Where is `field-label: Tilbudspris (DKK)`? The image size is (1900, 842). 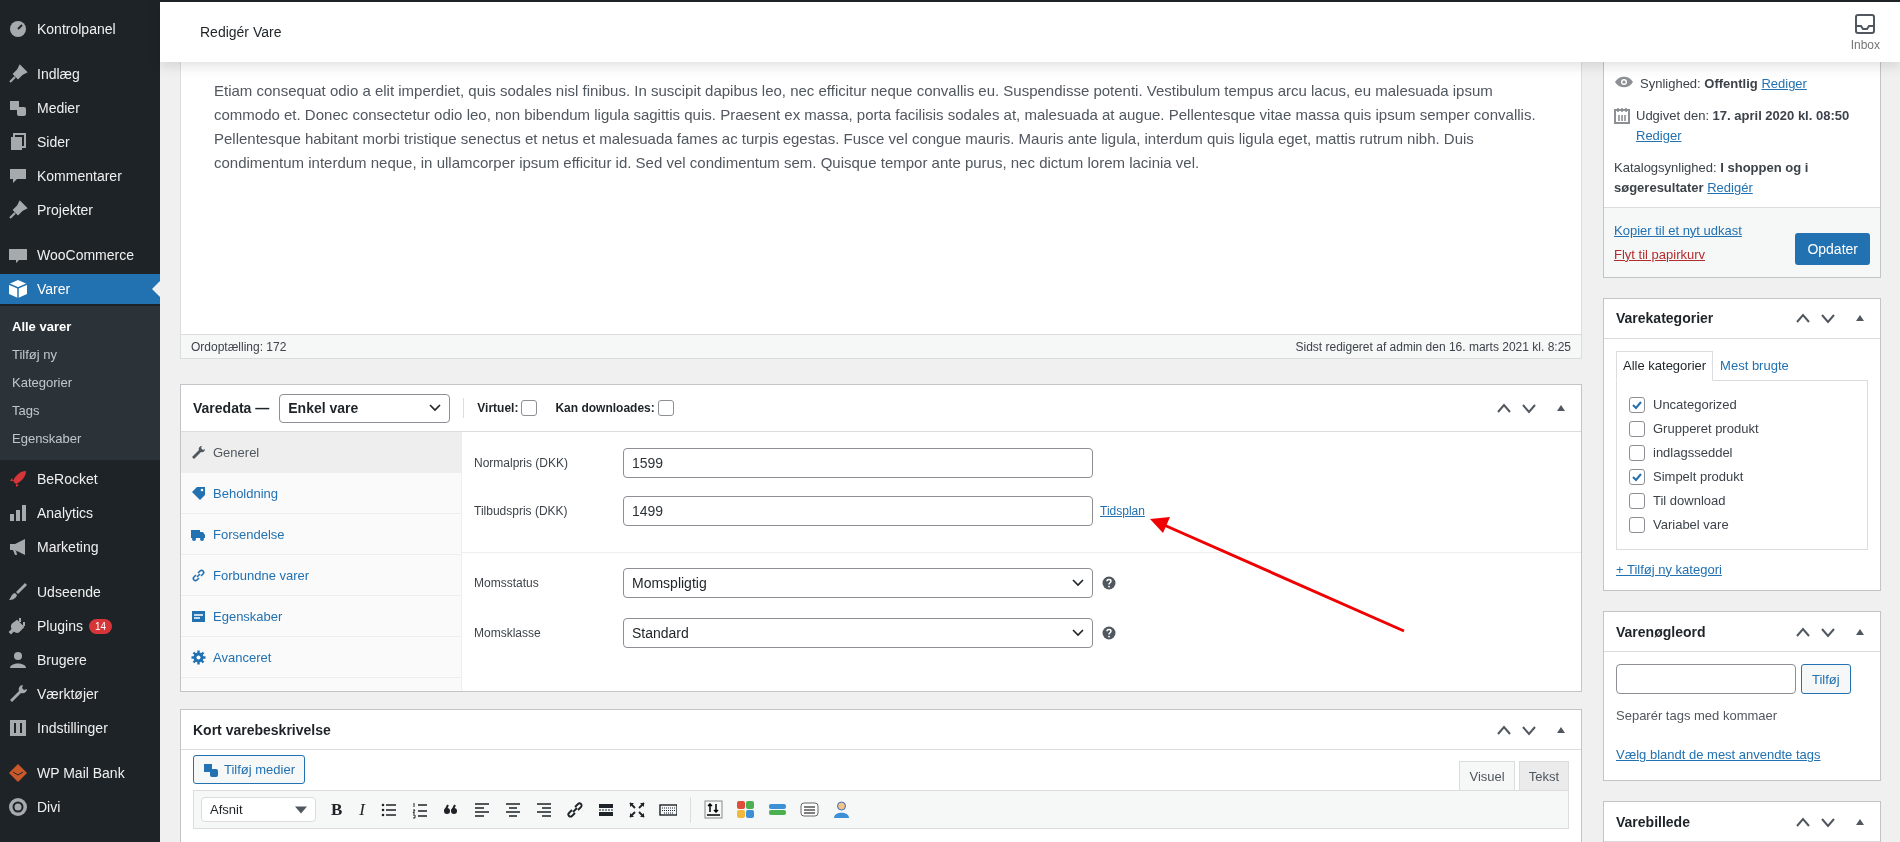
field-label: Tilbudspris (DKK) is located at coordinates (521, 511).